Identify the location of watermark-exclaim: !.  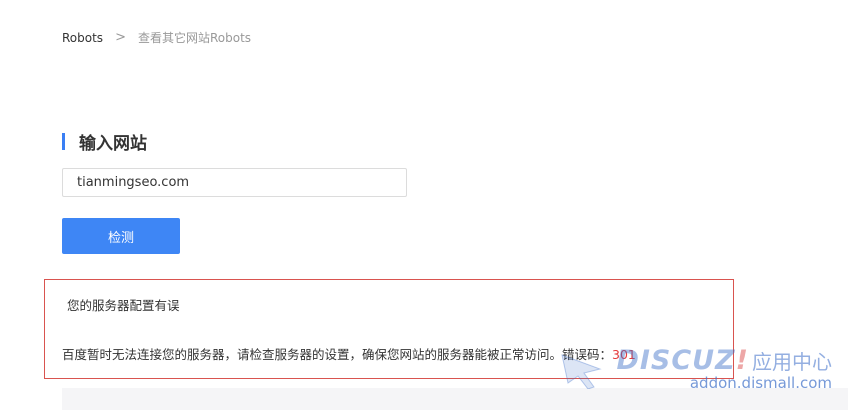
(741, 360).